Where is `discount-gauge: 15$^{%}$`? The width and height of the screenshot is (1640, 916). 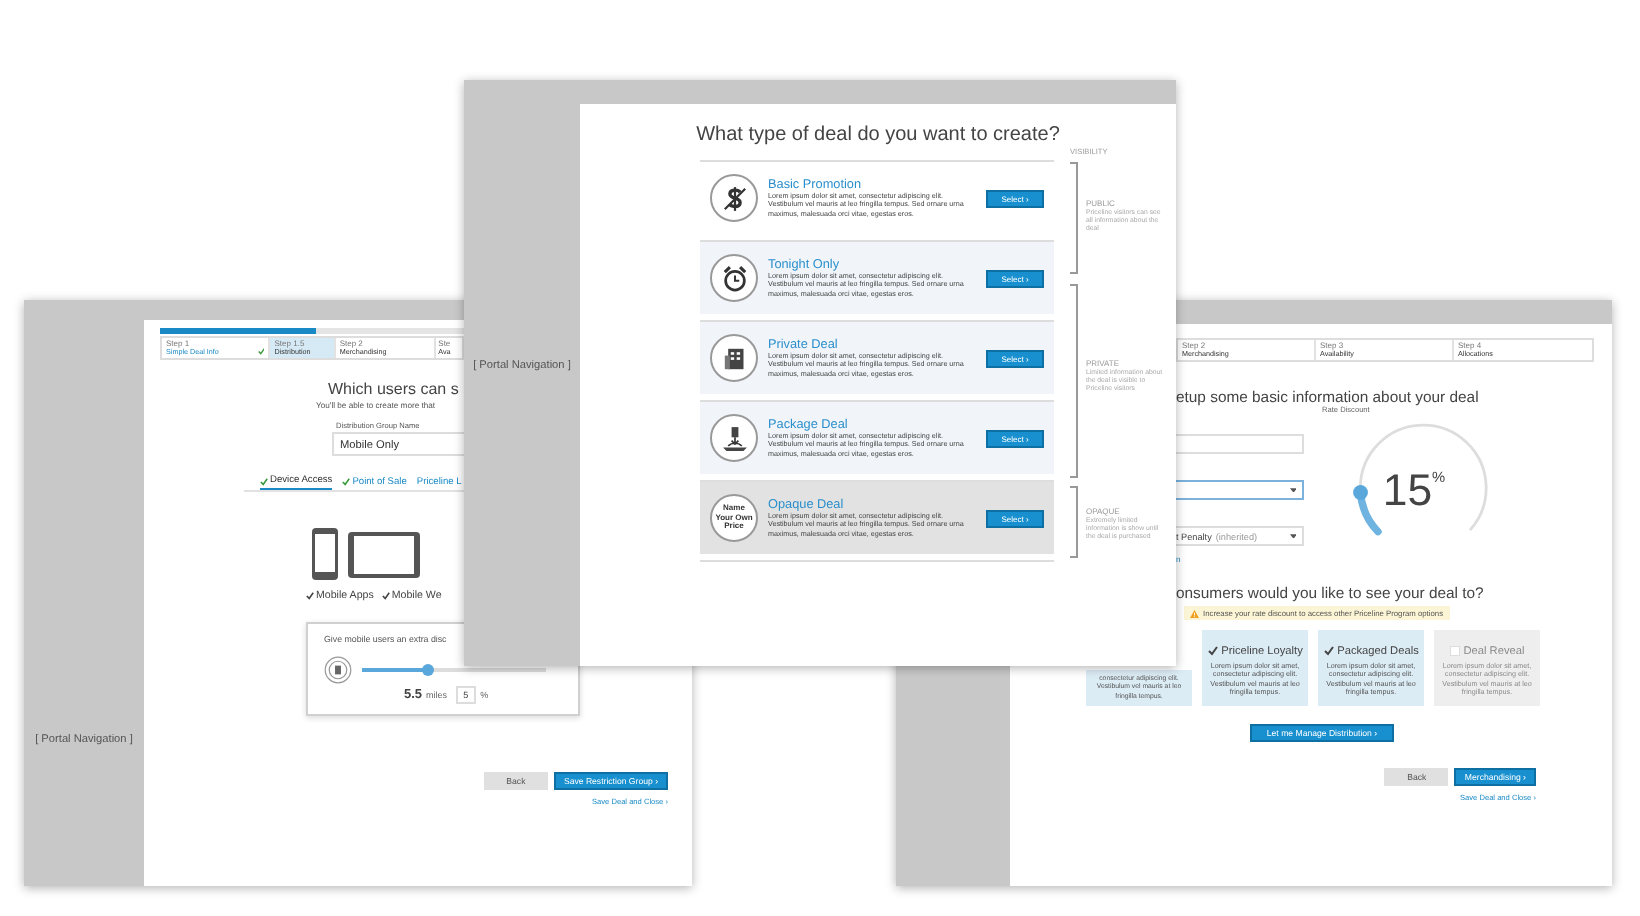 discount-gauge: 15$^{%}$ is located at coordinates (1414, 488).